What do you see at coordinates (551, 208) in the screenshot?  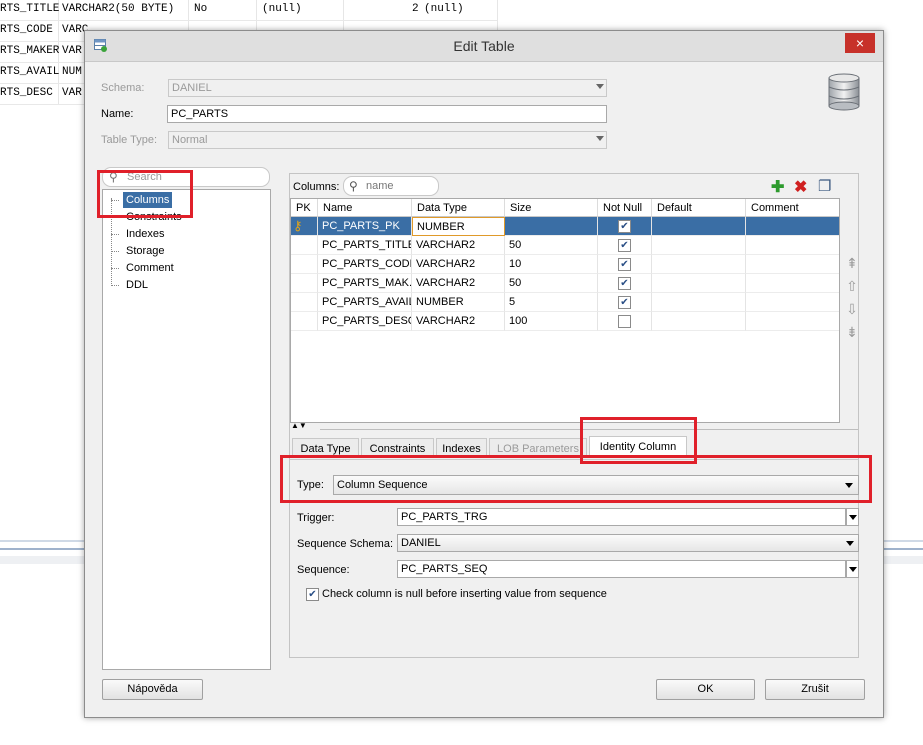 I see `col-header-size: Size` at bounding box center [551, 208].